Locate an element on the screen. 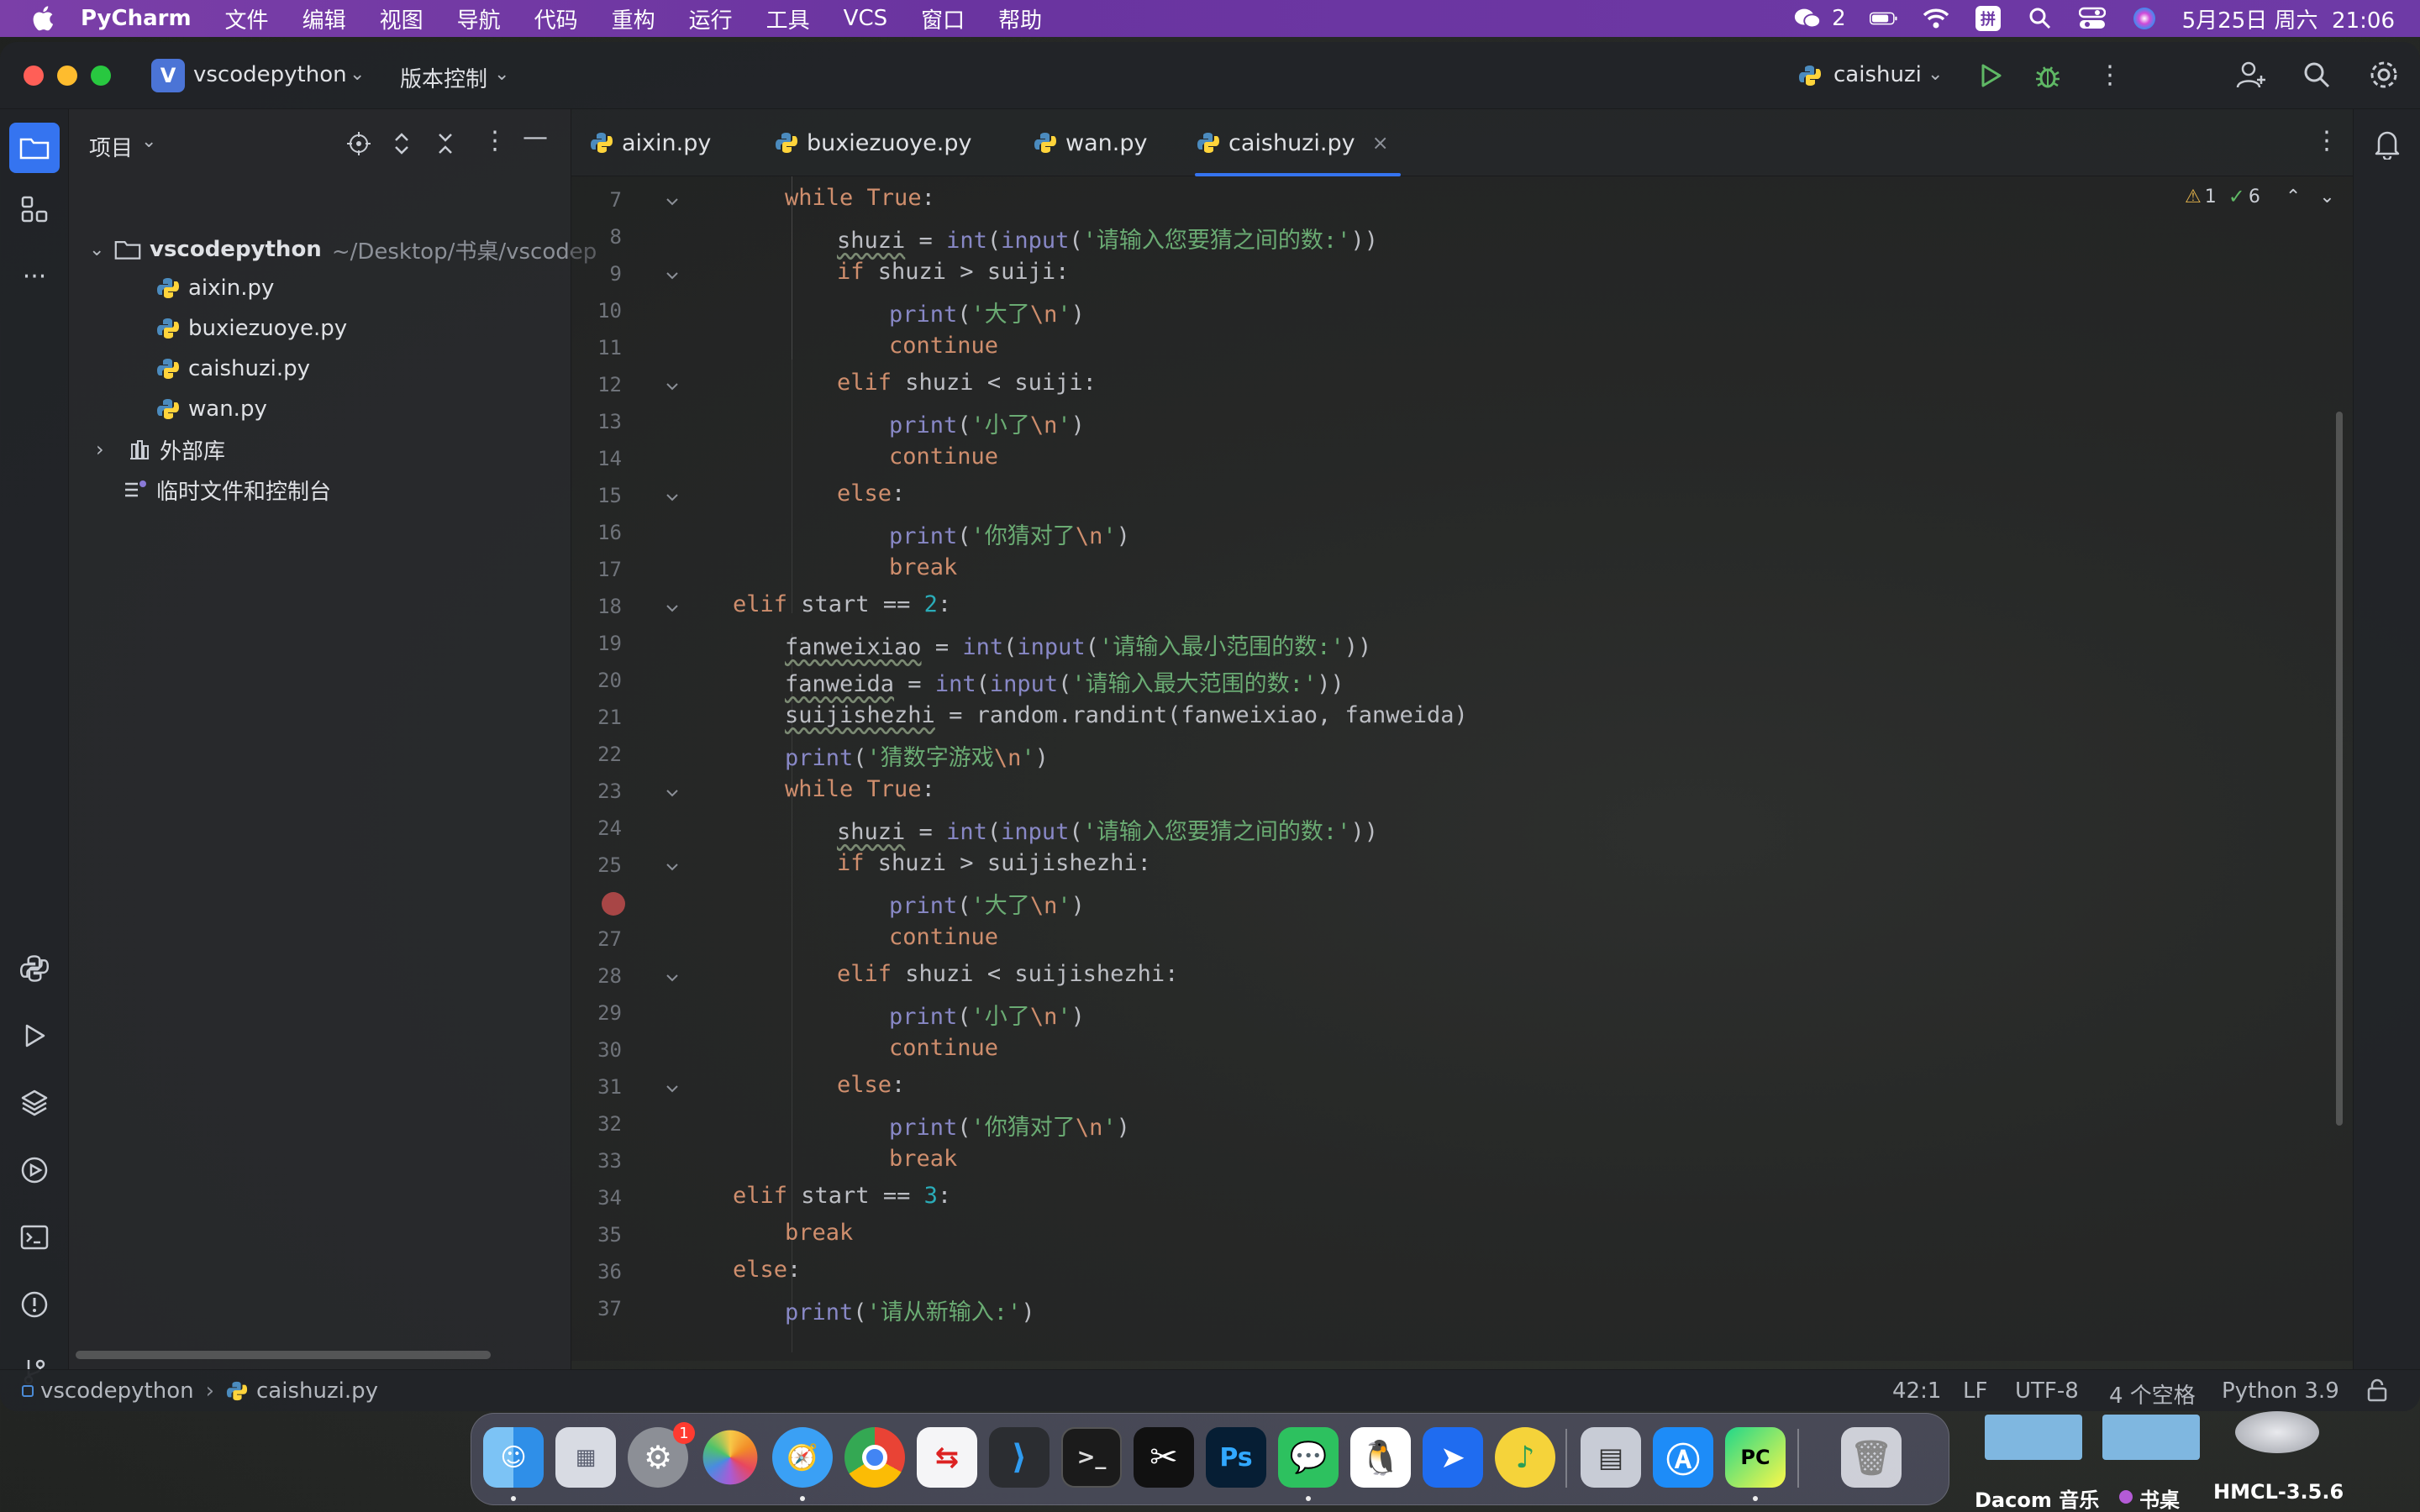 This screenshot has height=1512, width=2420. code-line: elif shuzi < suiji: is located at coordinates (967, 383).